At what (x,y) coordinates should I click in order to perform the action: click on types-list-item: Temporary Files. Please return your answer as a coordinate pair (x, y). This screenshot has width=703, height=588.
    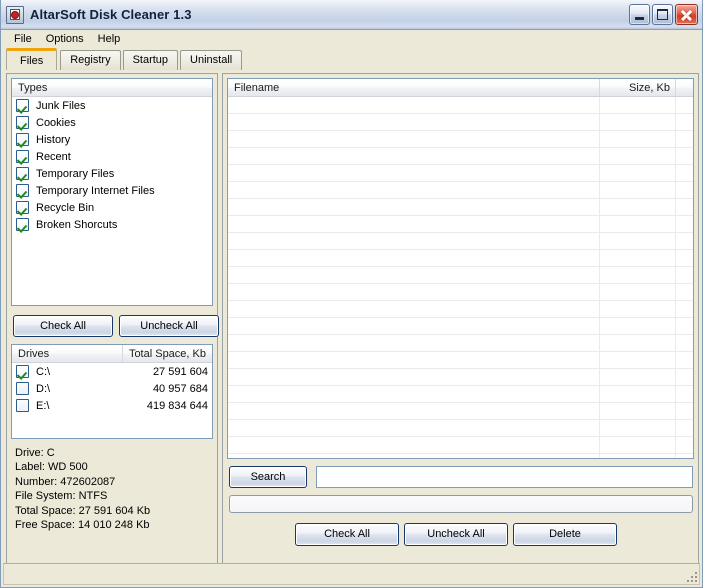
    Looking at the image, I should click on (112, 173).